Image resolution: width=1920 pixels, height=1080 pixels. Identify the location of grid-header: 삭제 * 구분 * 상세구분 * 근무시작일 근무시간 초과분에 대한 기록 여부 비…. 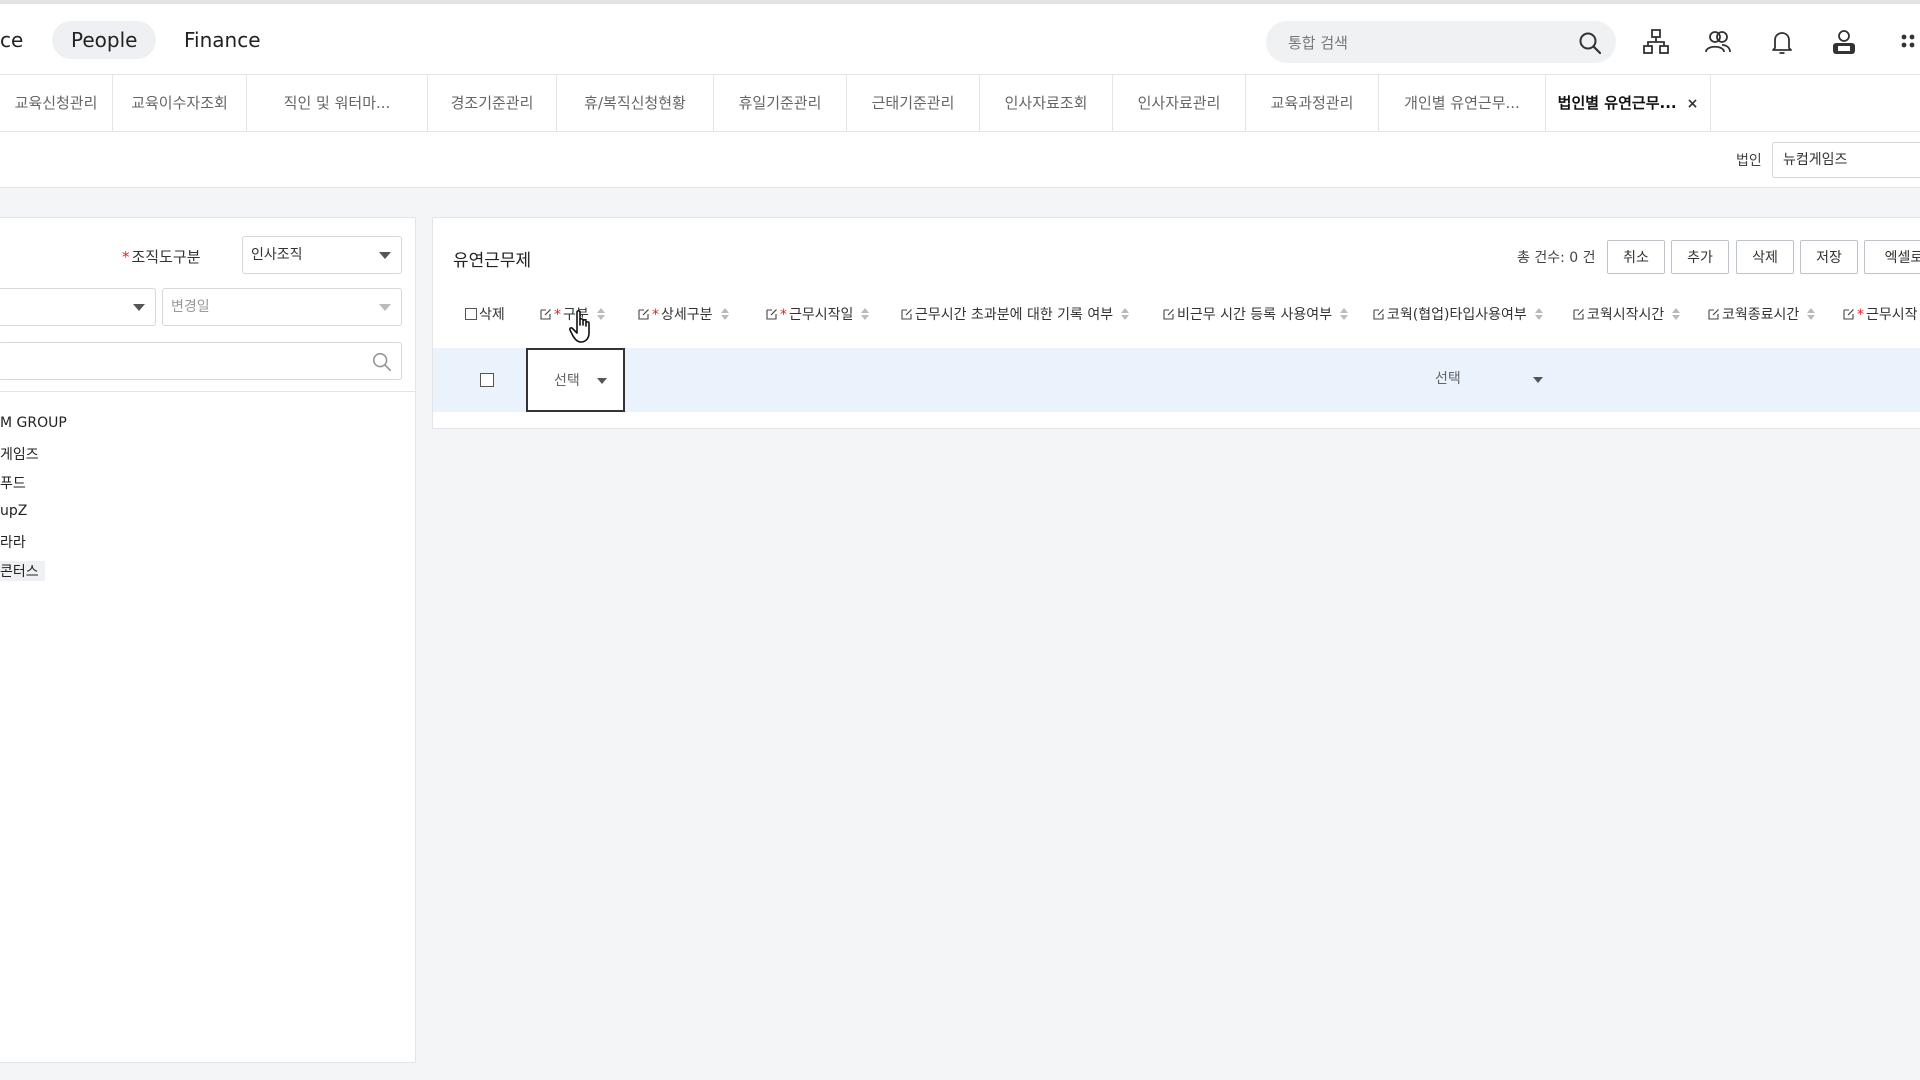
(1176, 315).